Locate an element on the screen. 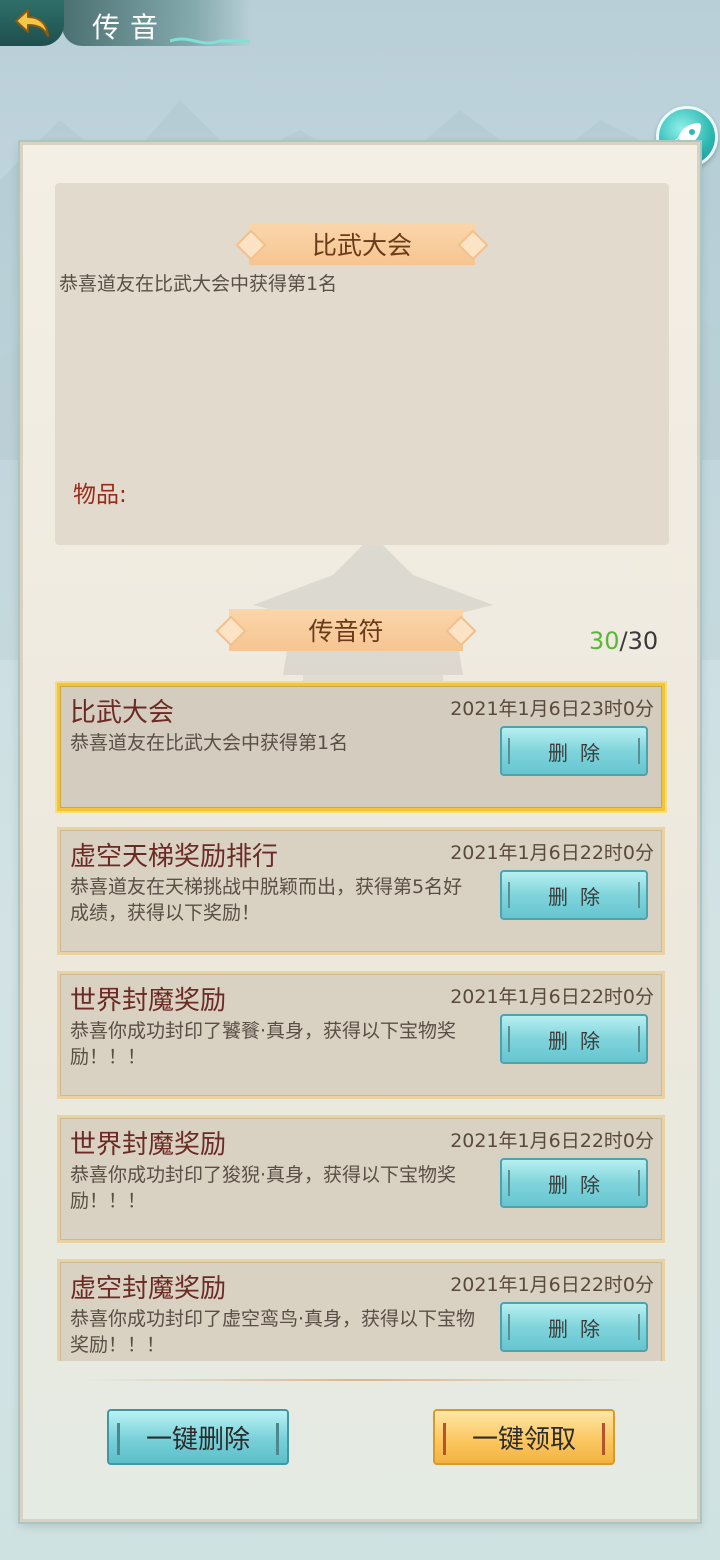  message-title: 虚空天梯奖励排行 is located at coordinates (174, 857).